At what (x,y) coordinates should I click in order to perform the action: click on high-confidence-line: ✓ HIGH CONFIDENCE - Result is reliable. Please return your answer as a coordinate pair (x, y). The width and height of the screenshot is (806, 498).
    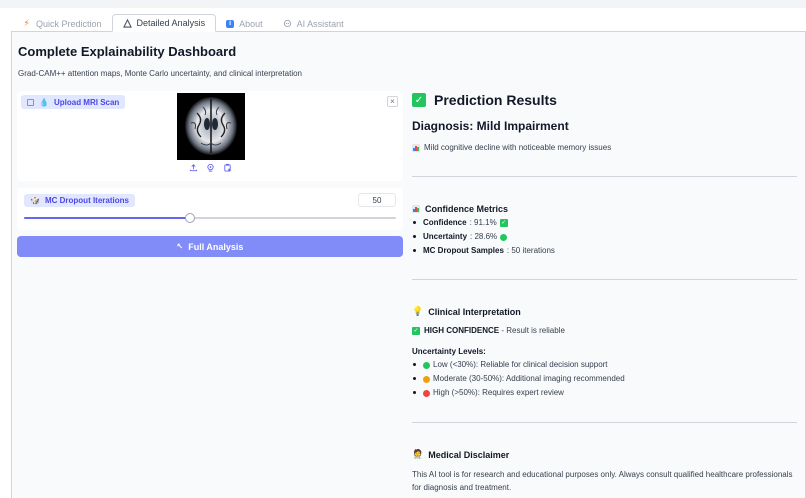
    Looking at the image, I should click on (488, 330).